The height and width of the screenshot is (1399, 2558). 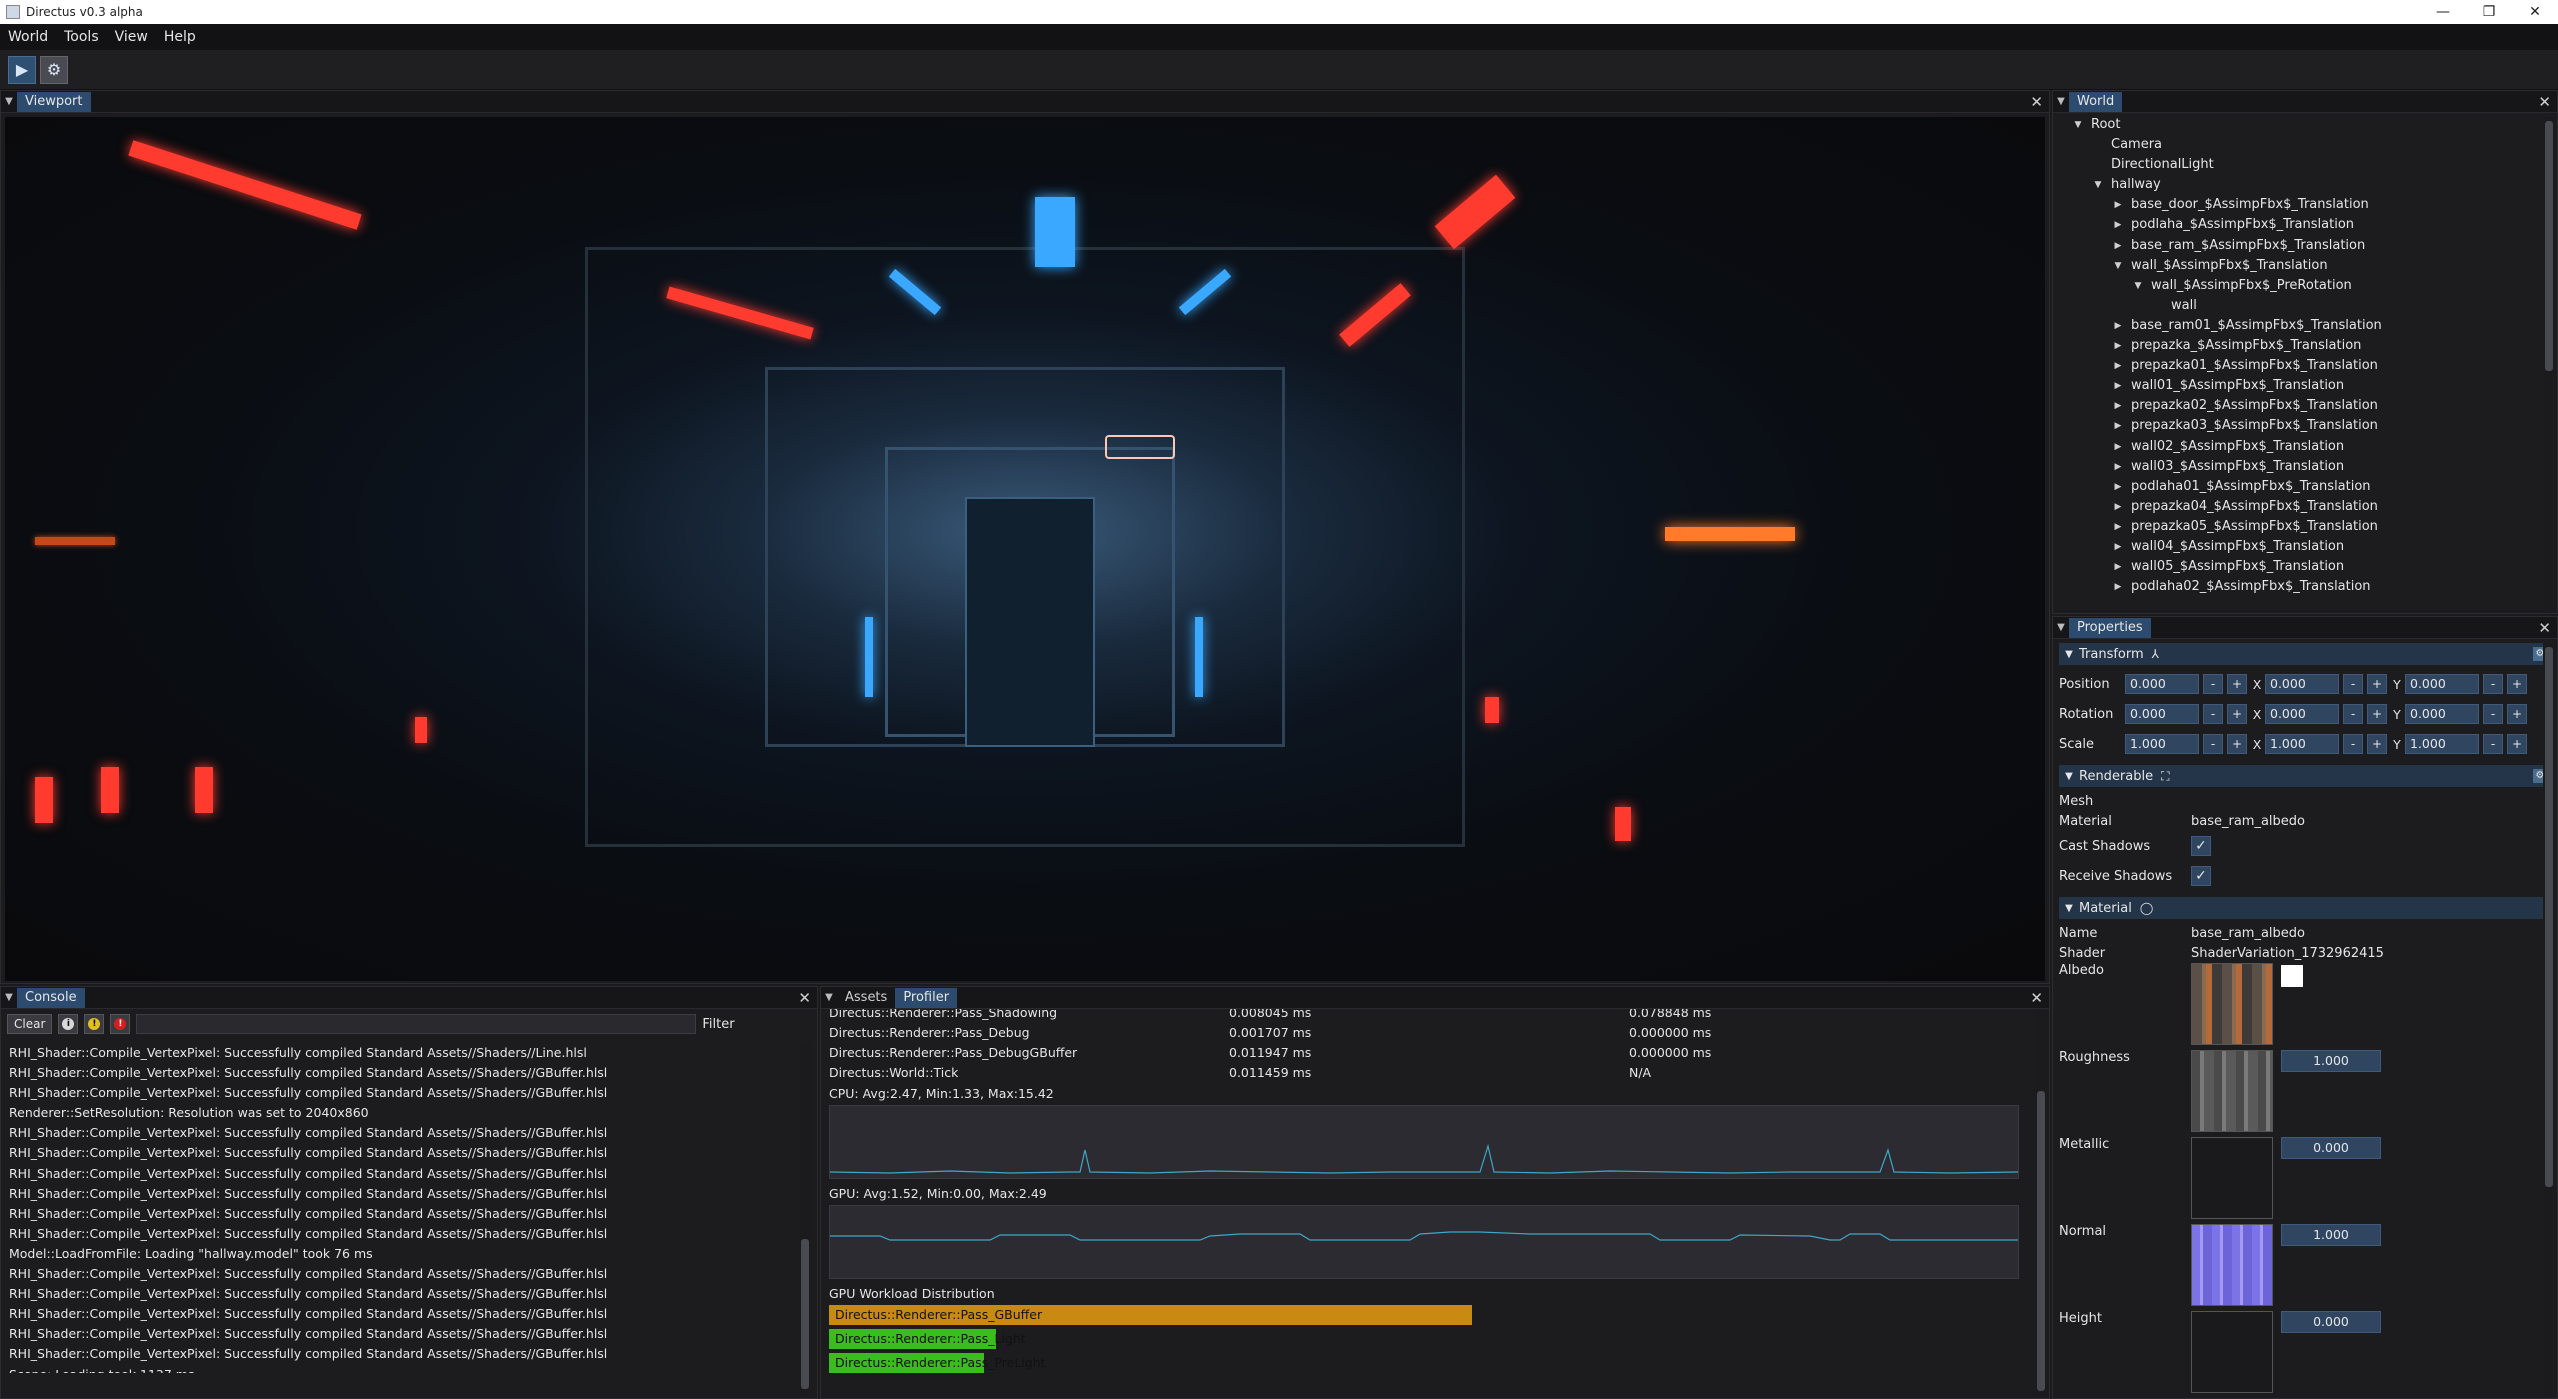 What do you see at coordinates (2549, 1018) in the screenshot?
I see `properties-scrollbar` at bounding box center [2549, 1018].